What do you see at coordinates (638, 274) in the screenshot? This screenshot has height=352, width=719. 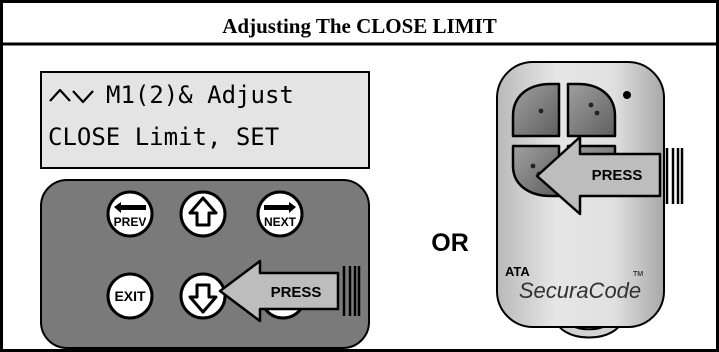 I see `remote-tm: TM` at bounding box center [638, 274].